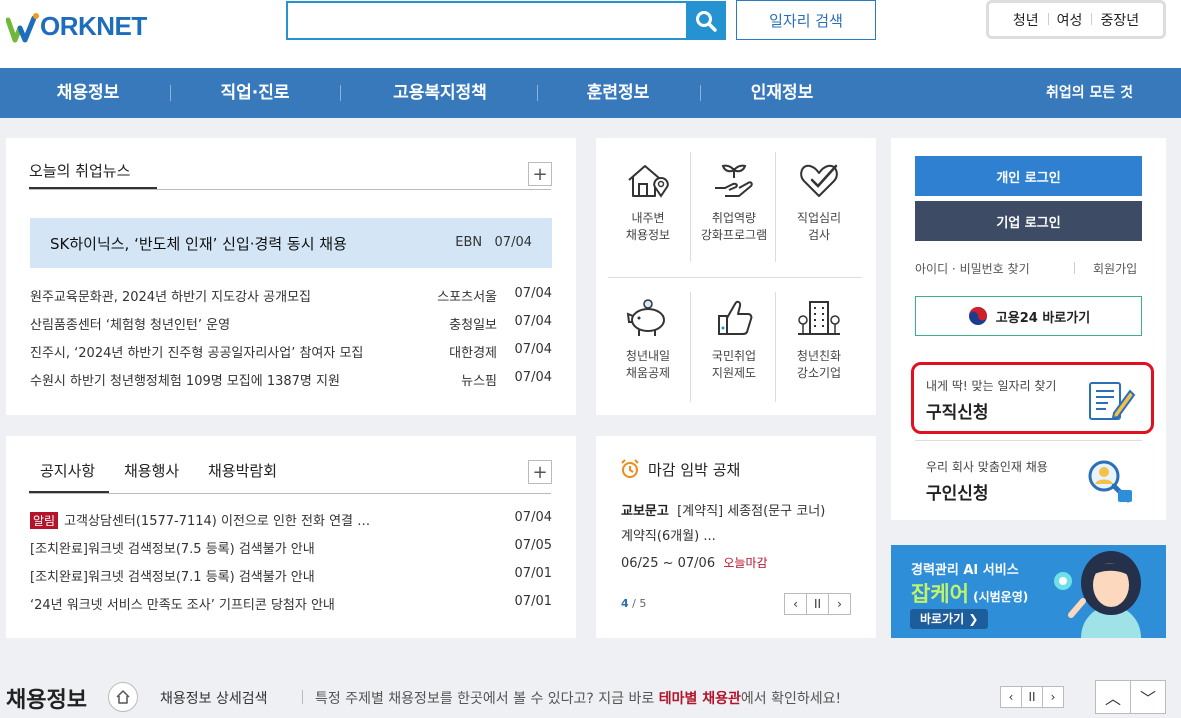  I want to click on headline-title: SK하이닉스, ‘반도체 인재’ 신입·경력 동시 채용, so click(198, 244).